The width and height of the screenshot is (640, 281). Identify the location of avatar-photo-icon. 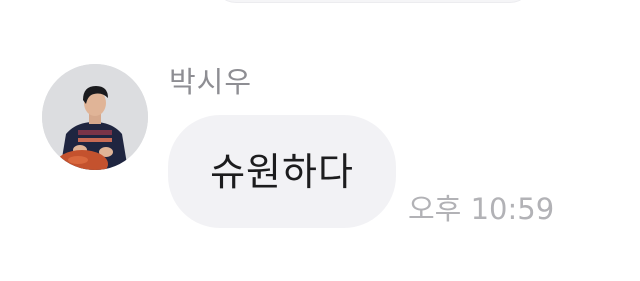
(95, 117).